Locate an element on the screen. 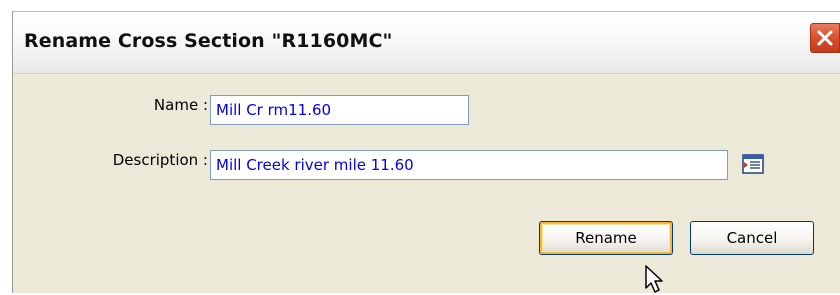  name-field is located at coordinates (339, 110).